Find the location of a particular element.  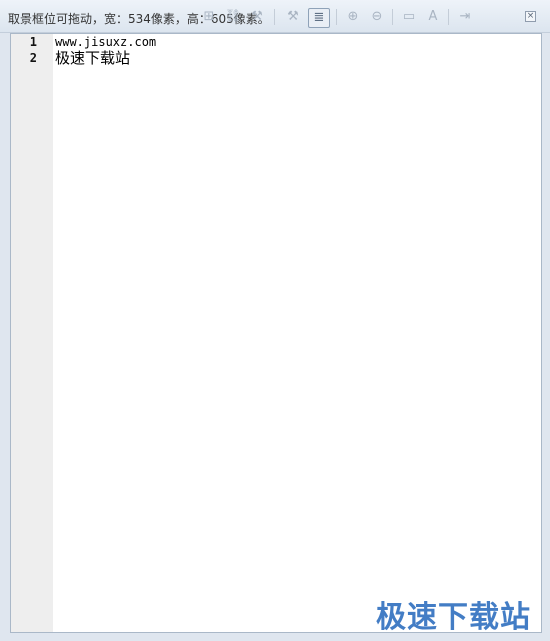

link-icon: ⛓ is located at coordinates (233, 17).